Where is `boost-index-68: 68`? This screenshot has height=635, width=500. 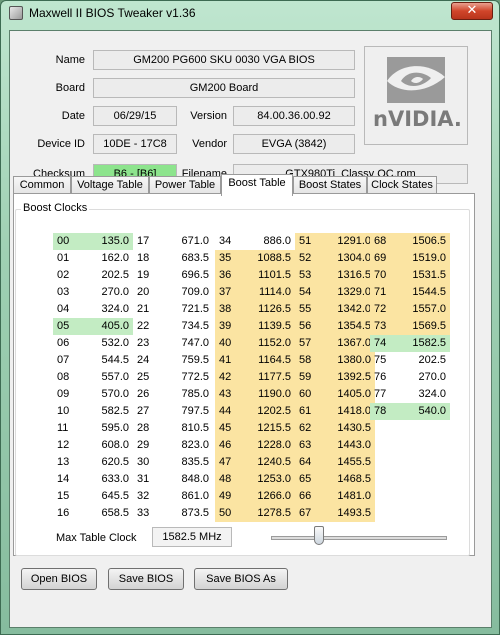
boost-index-68: 68 is located at coordinates (387, 241).